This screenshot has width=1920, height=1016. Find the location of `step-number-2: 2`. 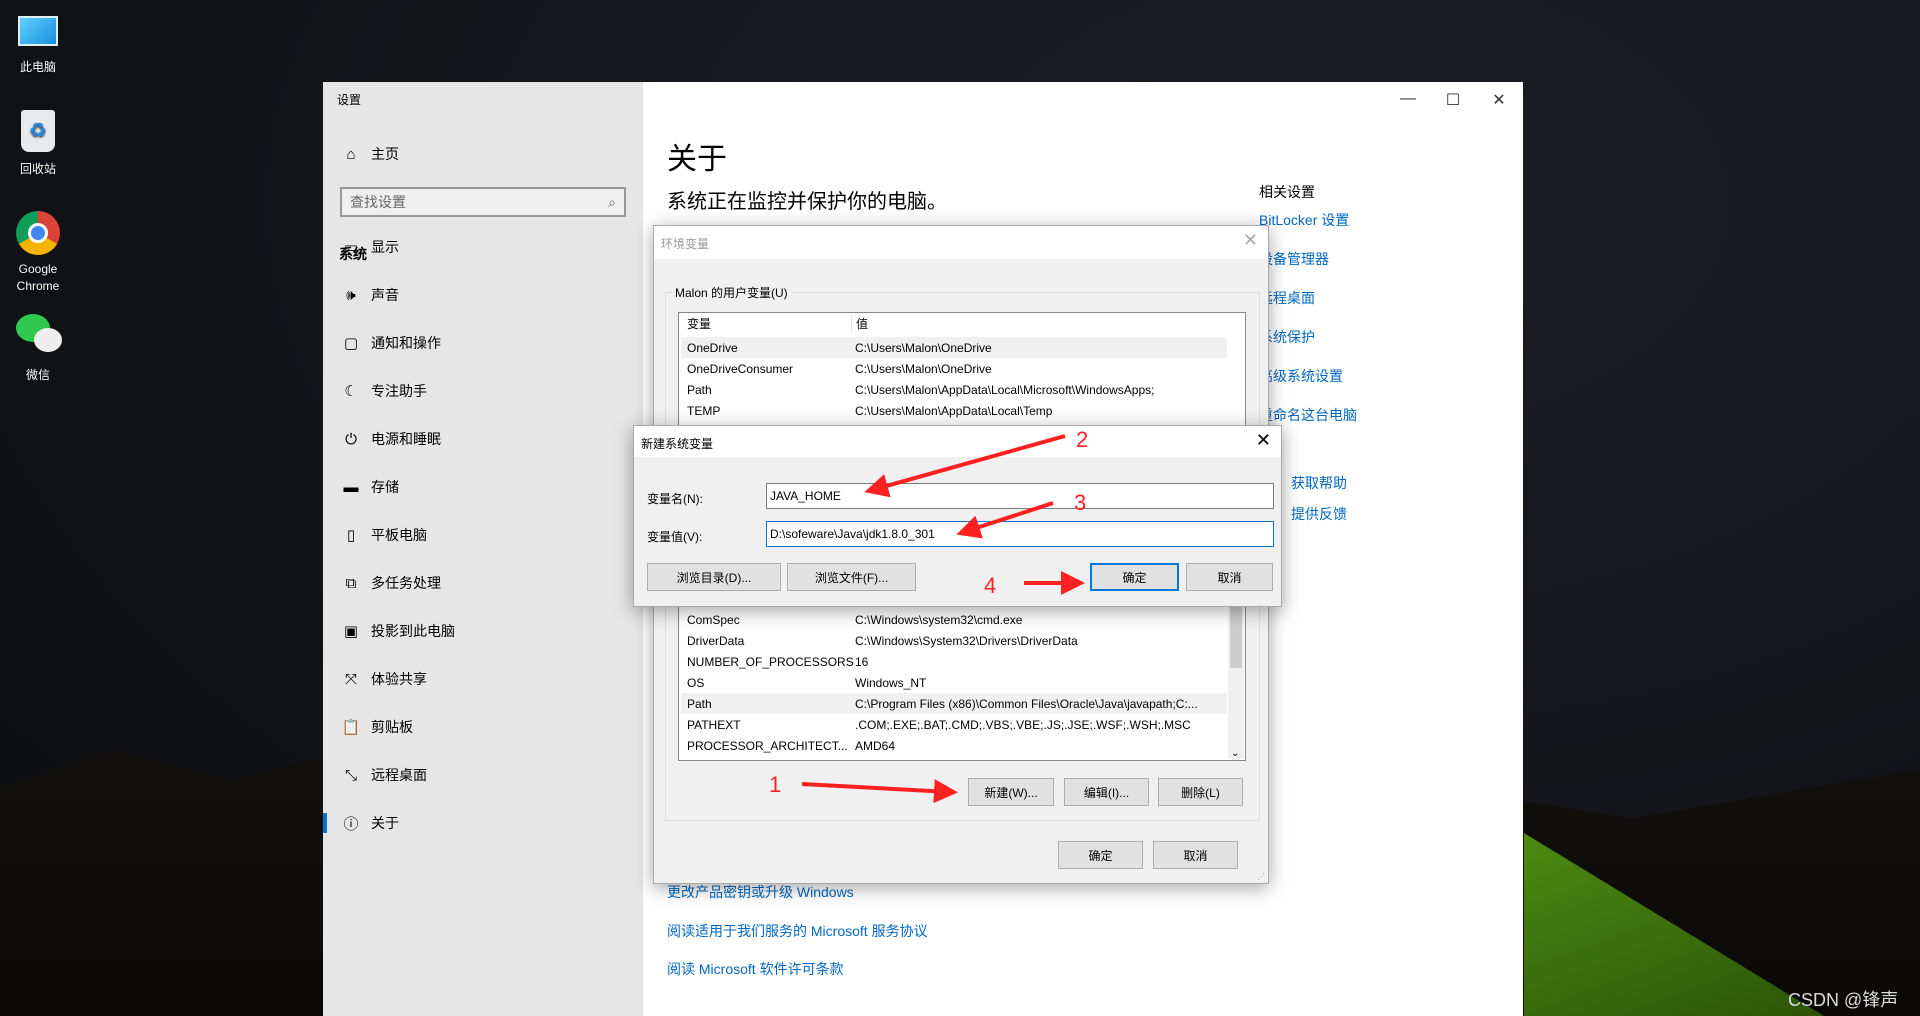

step-number-2: 2 is located at coordinates (1082, 439).